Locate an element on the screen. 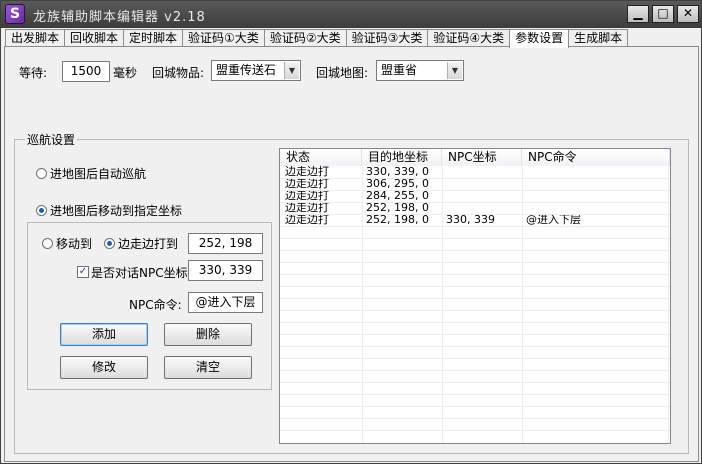  auto-patrol-radio is located at coordinates (41, 173).